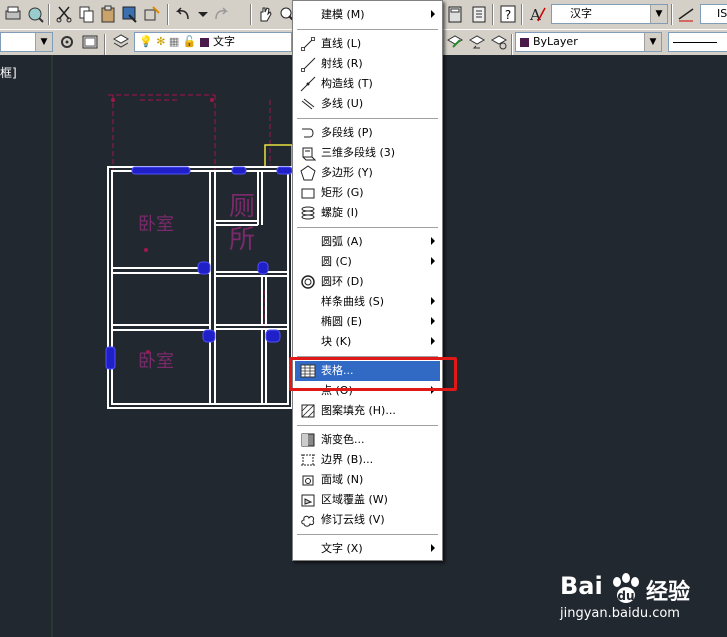 This screenshot has width=727, height=637. What do you see at coordinates (367, 173) in the screenshot?
I see `menu-item-polygon: 多边形 (Y)` at bounding box center [367, 173].